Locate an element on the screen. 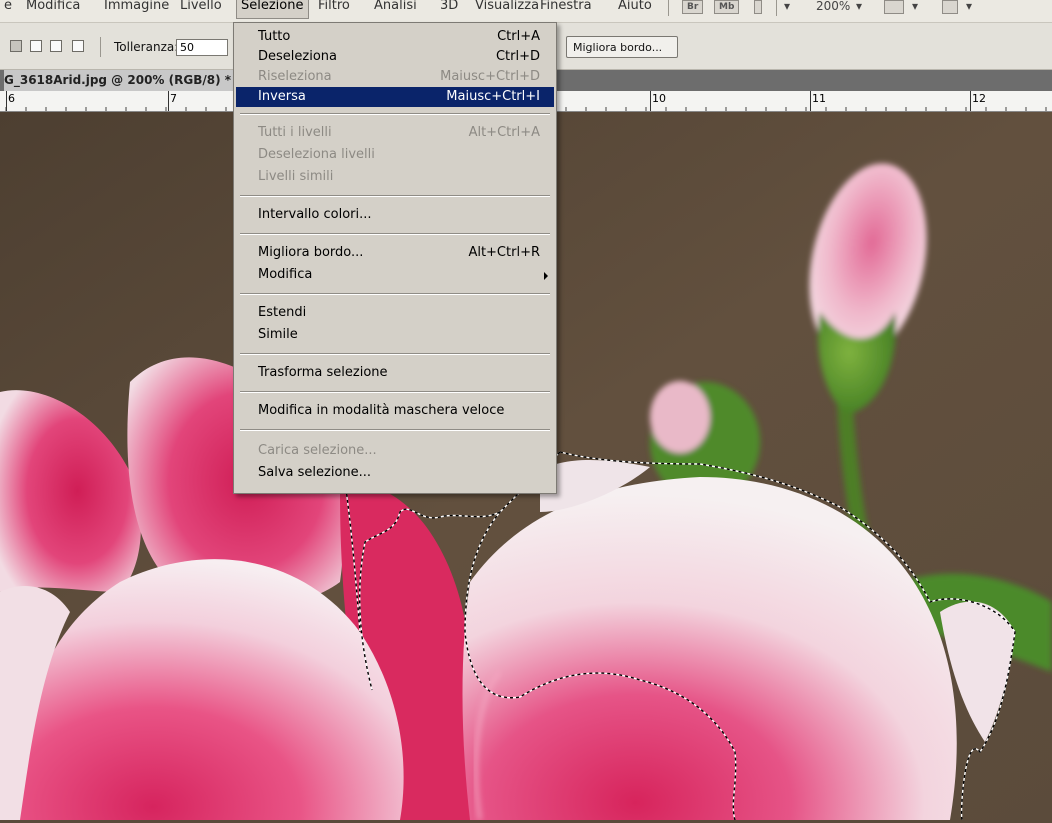 The height and width of the screenshot is (823, 1052). menu-item-filtro: Filtro is located at coordinates (334, 9).